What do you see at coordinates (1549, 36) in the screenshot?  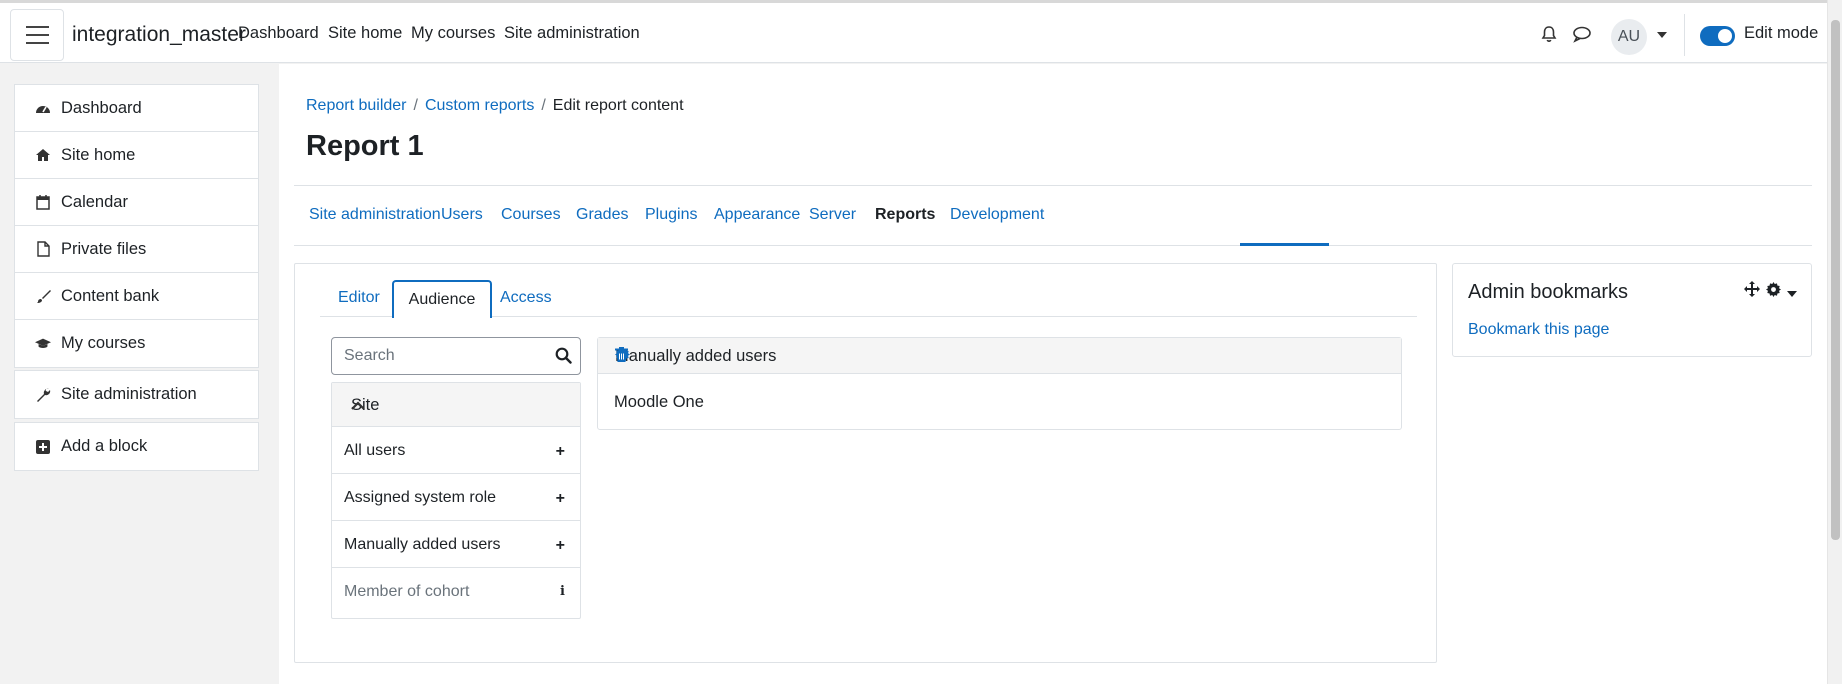 I see `notifications-icon` at bounding box center [1549, 36].